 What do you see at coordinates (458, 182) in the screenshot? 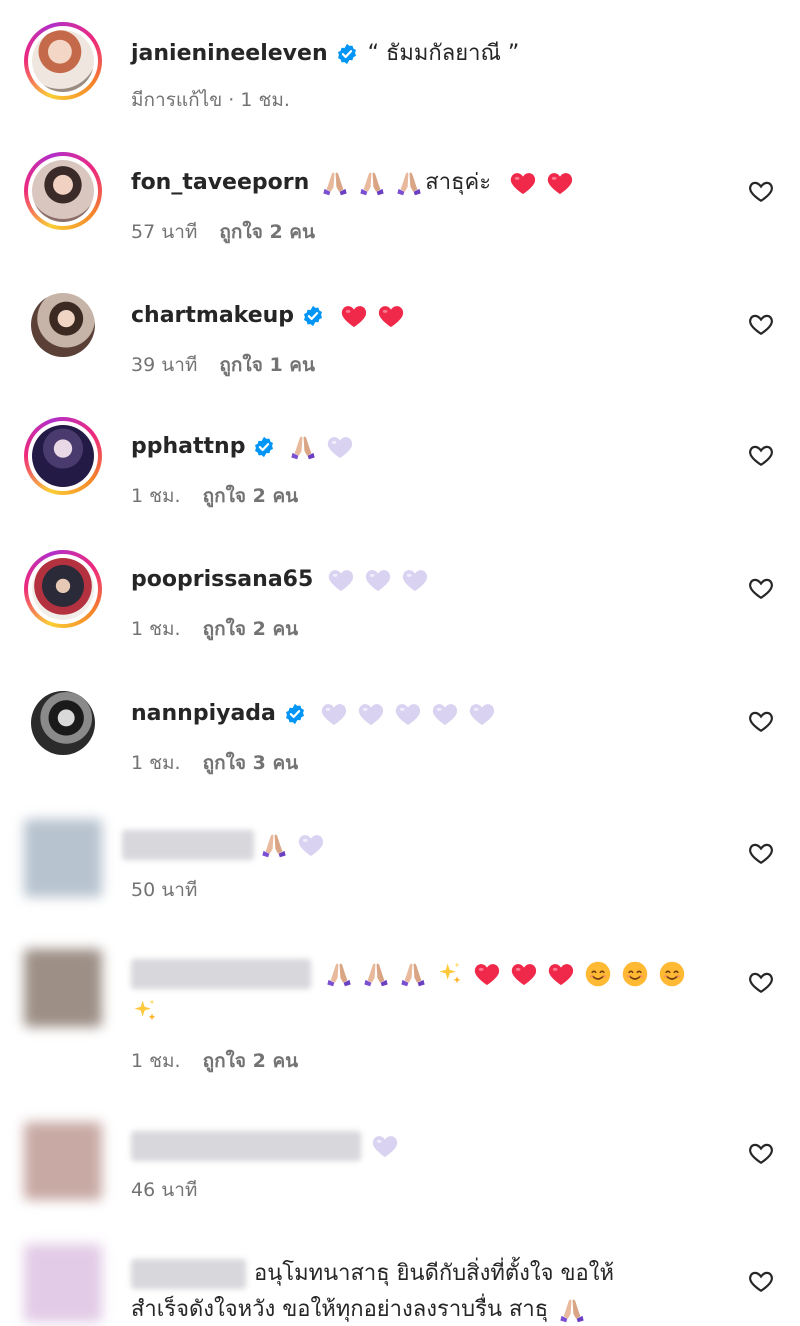
I see `comment-text: สาธุค่ะ` at bounding box center [458, 182].